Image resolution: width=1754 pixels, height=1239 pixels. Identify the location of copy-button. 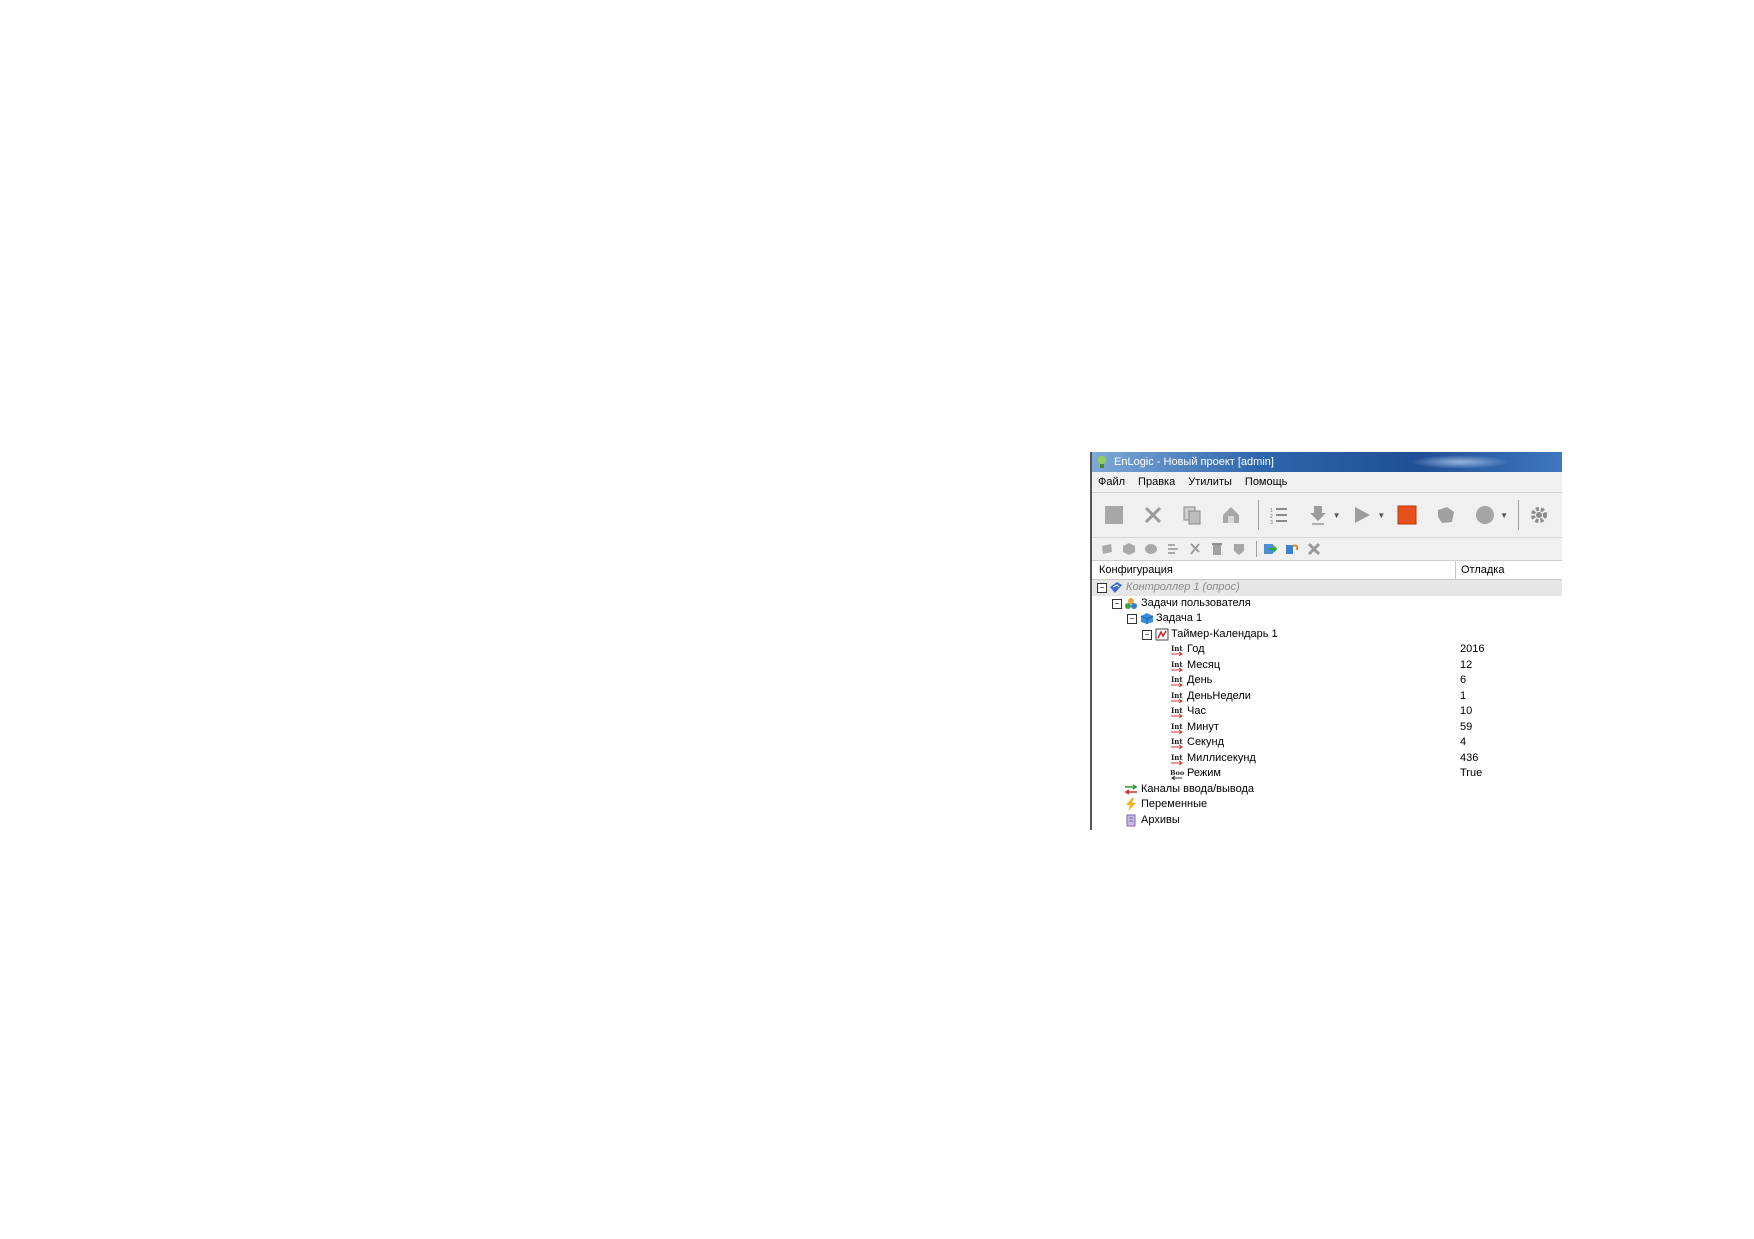
(1192, 515).